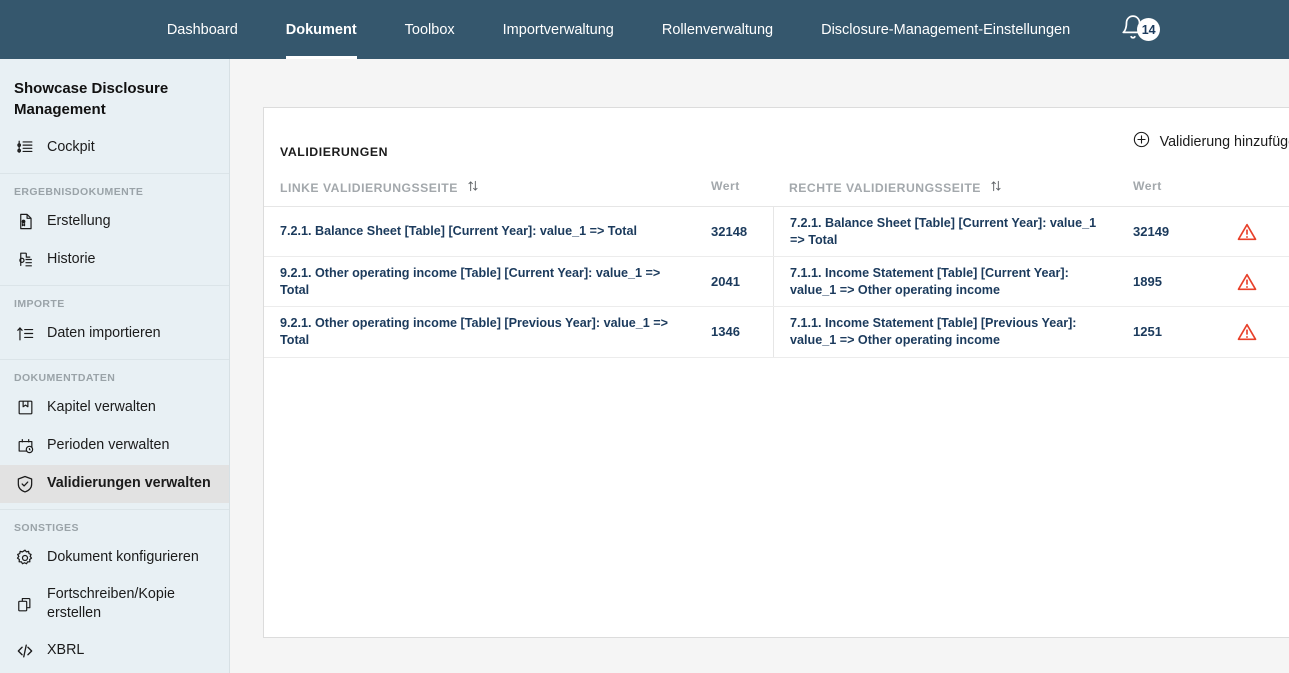 This screenshot has width=1289, height=673. I want to click on sidebar-section-label: DOKUMENTDATEN, so click(65, 377).